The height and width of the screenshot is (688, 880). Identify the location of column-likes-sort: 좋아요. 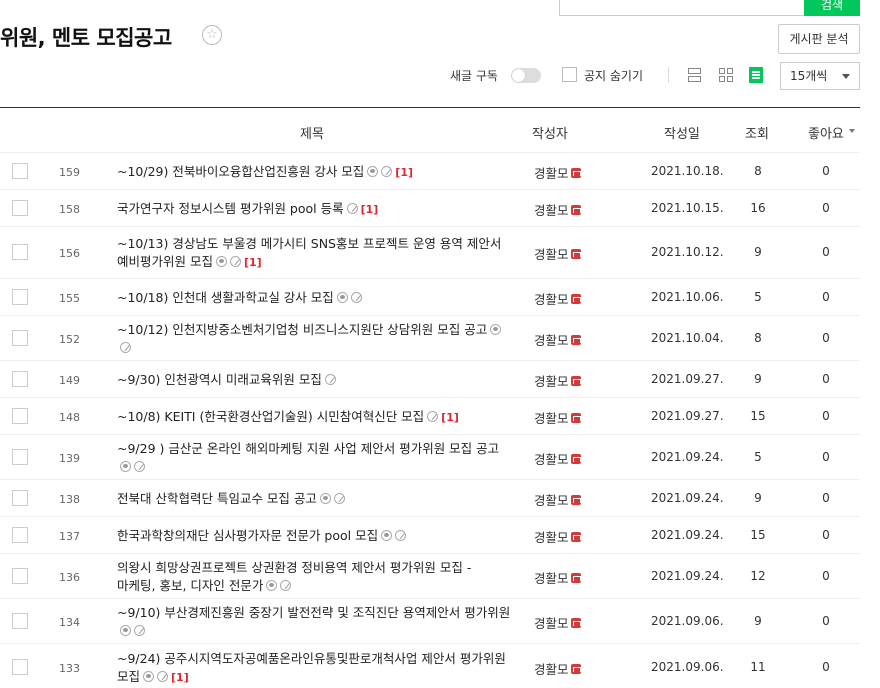
(831, 132).